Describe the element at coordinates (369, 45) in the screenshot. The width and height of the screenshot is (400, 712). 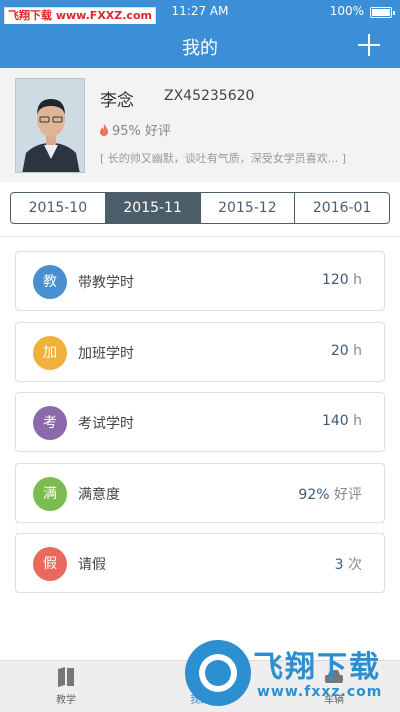
I see `add-icon` at that location.